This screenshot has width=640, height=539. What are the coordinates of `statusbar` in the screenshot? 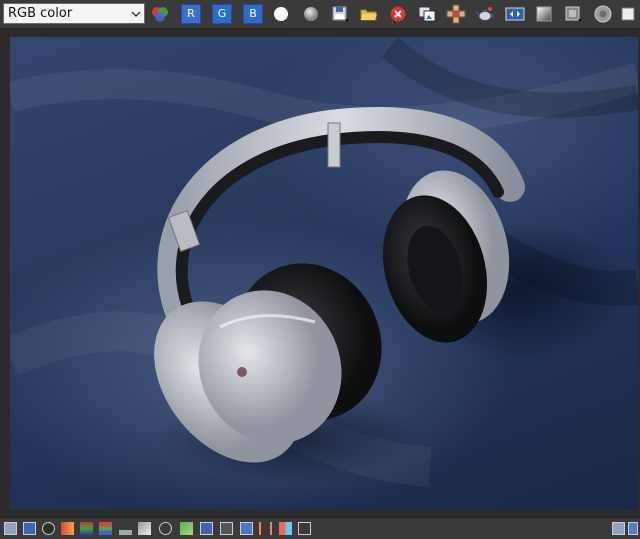 It's located at (320, 528).